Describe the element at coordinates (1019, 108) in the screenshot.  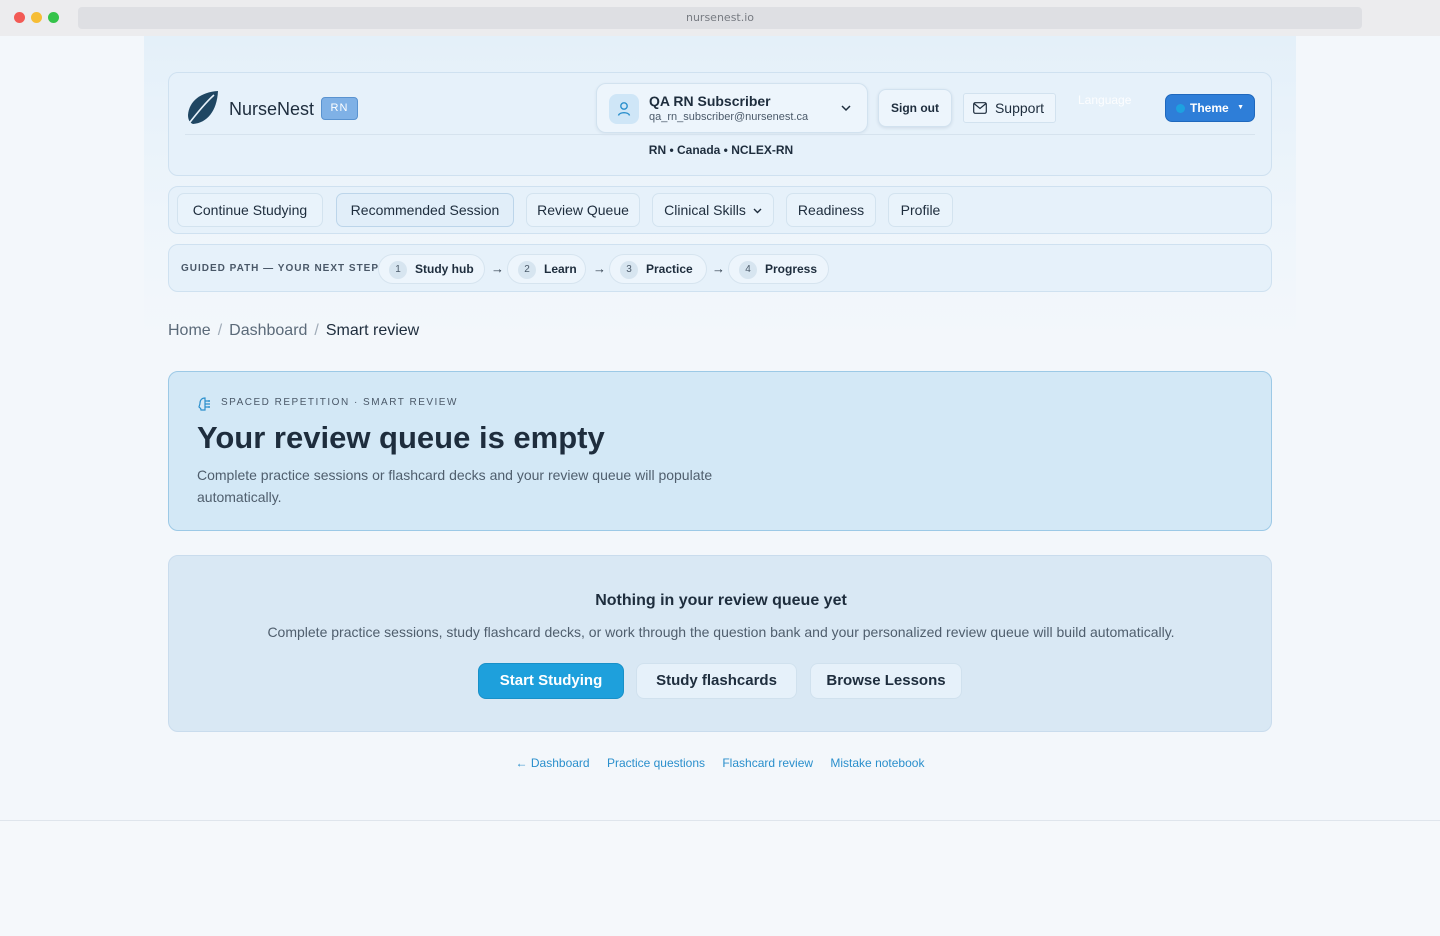
I see `support-label: Support` at that location.